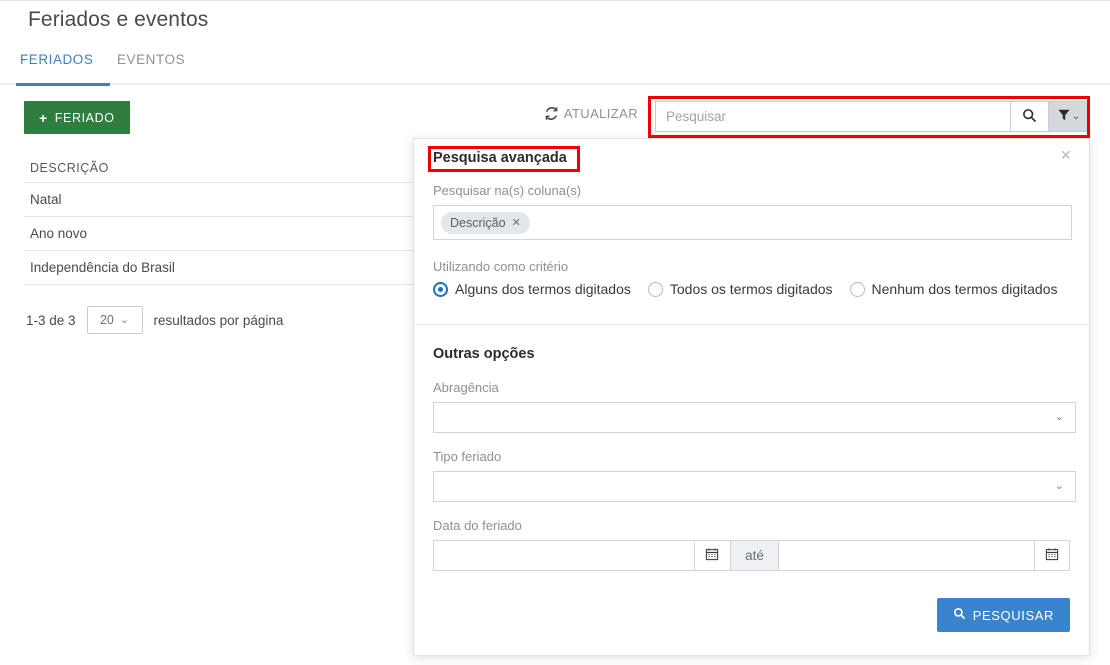 This screenshot has width=1110, height=665. I want to click on remove-chip-icon: ✕, so click(516, 222).